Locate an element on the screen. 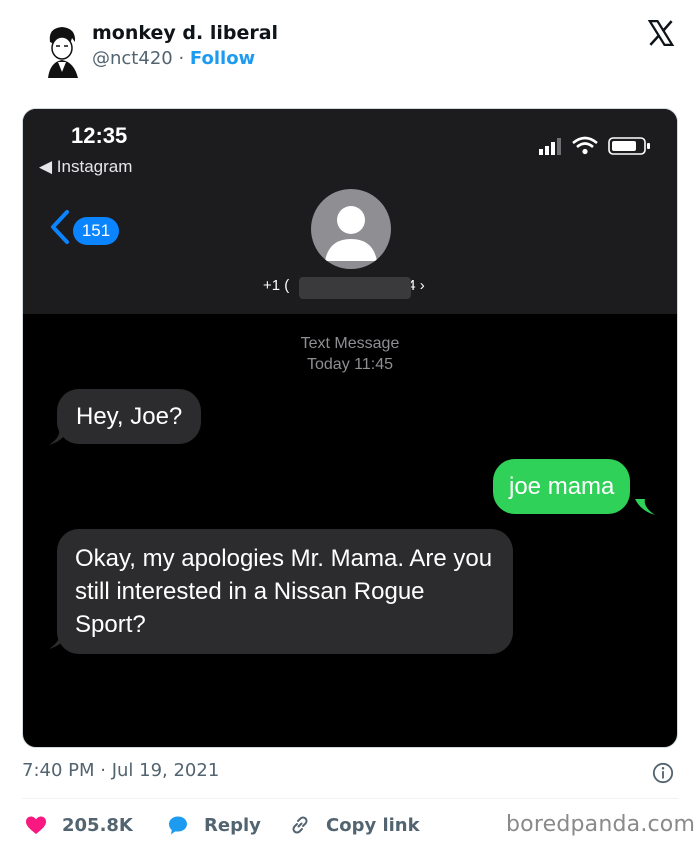 Image resolution: width=700 pixels, height=851 pixels. battery-icon is located at coordinates (629, 146).